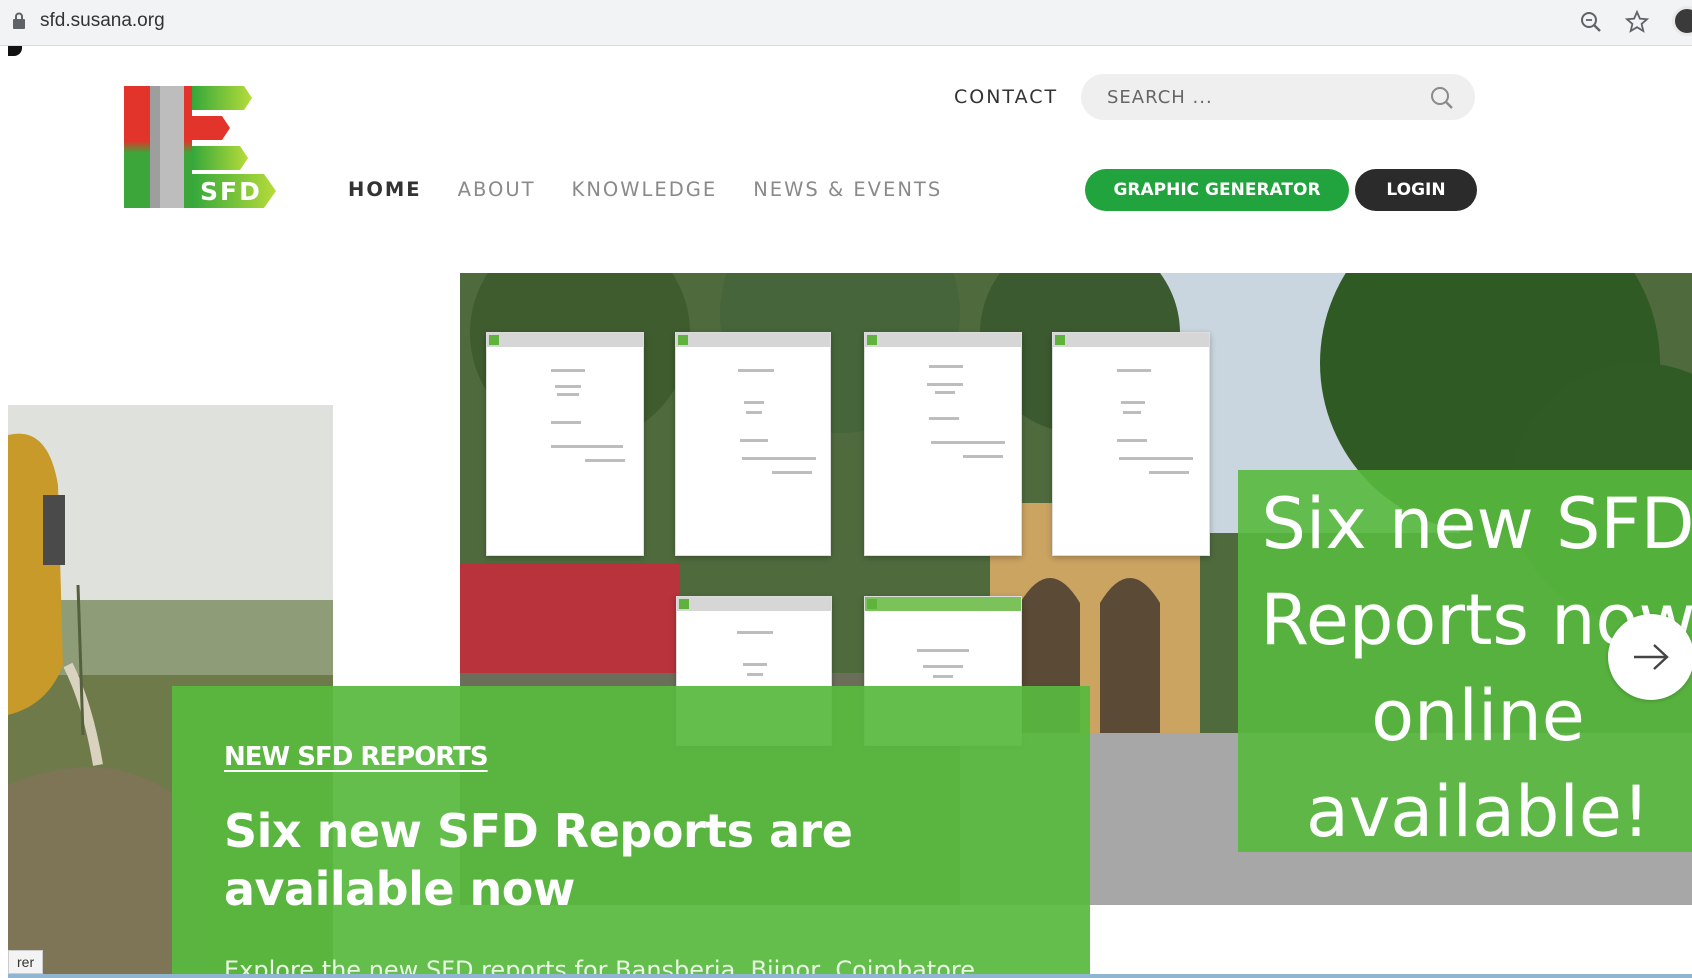 The width and height of the screenshot is (1692, 978). Describe the element at coordinates (102, 21) in the screenshot. I see `url-text: sfd.susana.org` at that location.